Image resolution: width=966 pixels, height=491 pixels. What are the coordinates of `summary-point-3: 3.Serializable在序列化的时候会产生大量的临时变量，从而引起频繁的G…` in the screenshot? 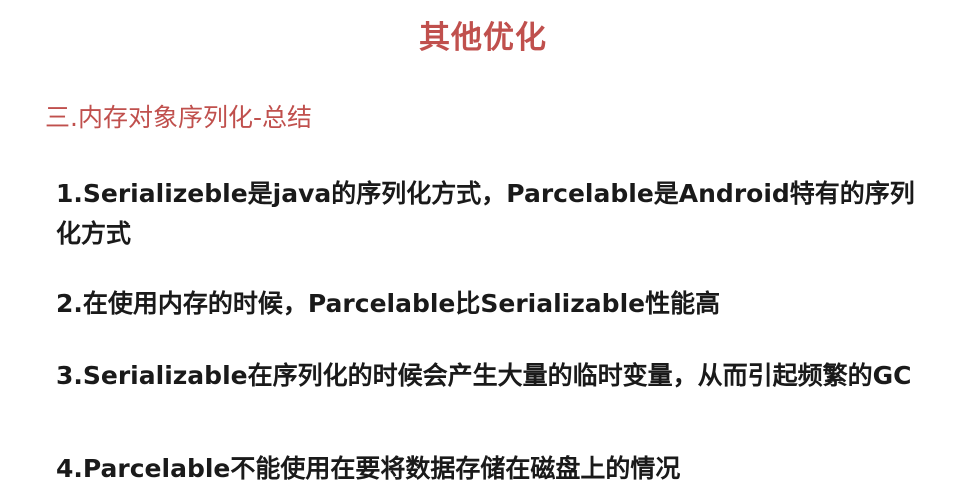 It's located at (484, 375).